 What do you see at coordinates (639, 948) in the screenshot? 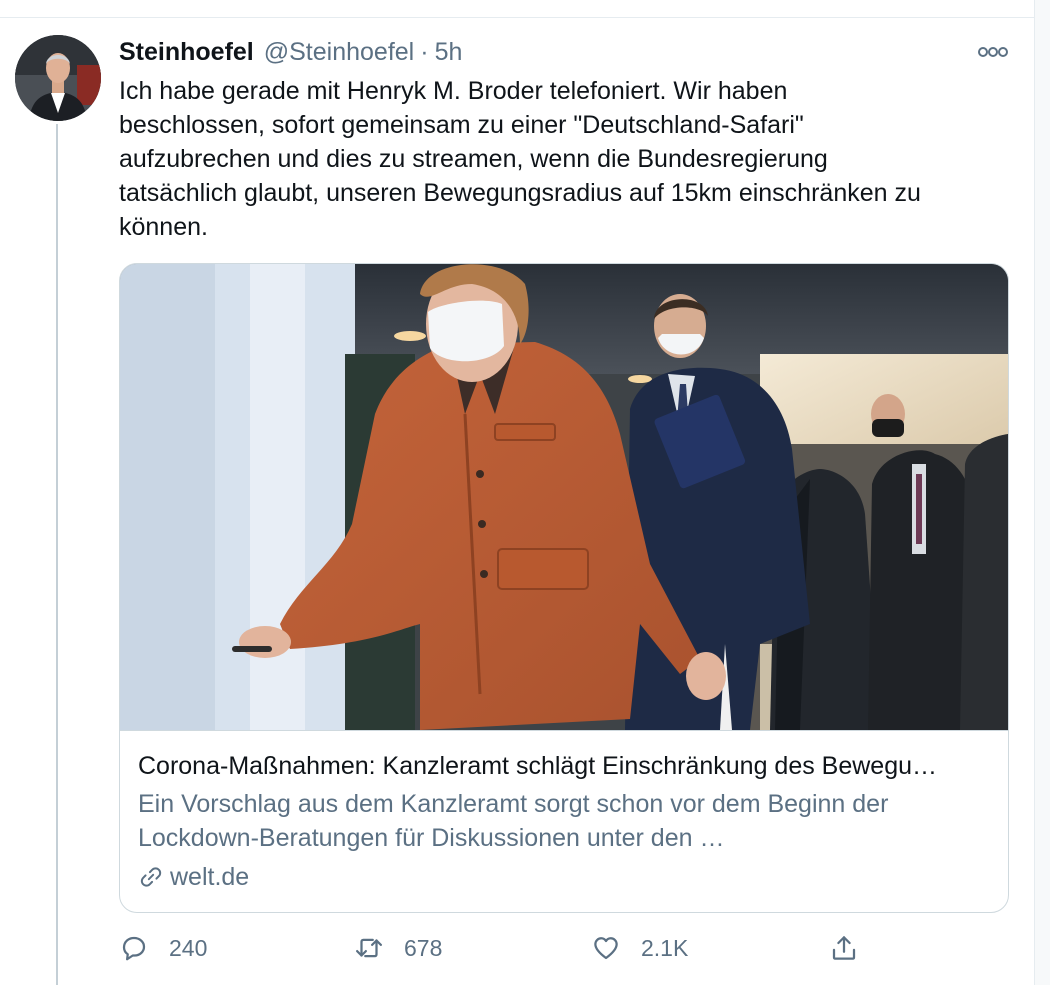
I see `like-button: 2.1K` at bounding box center [639, 948].